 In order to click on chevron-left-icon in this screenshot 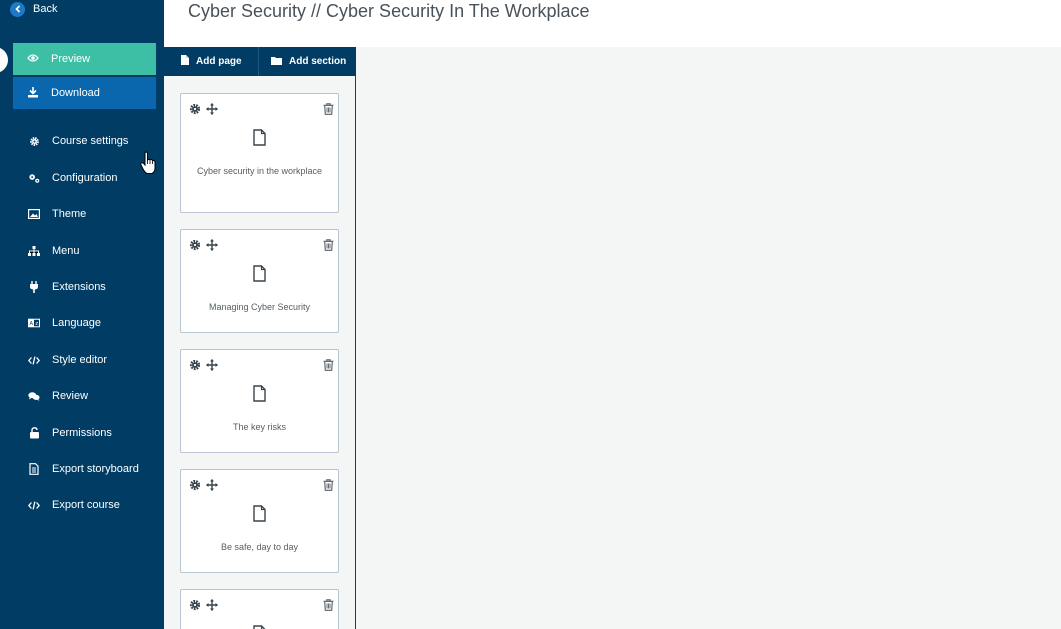, I will do `click(17, 9)`.